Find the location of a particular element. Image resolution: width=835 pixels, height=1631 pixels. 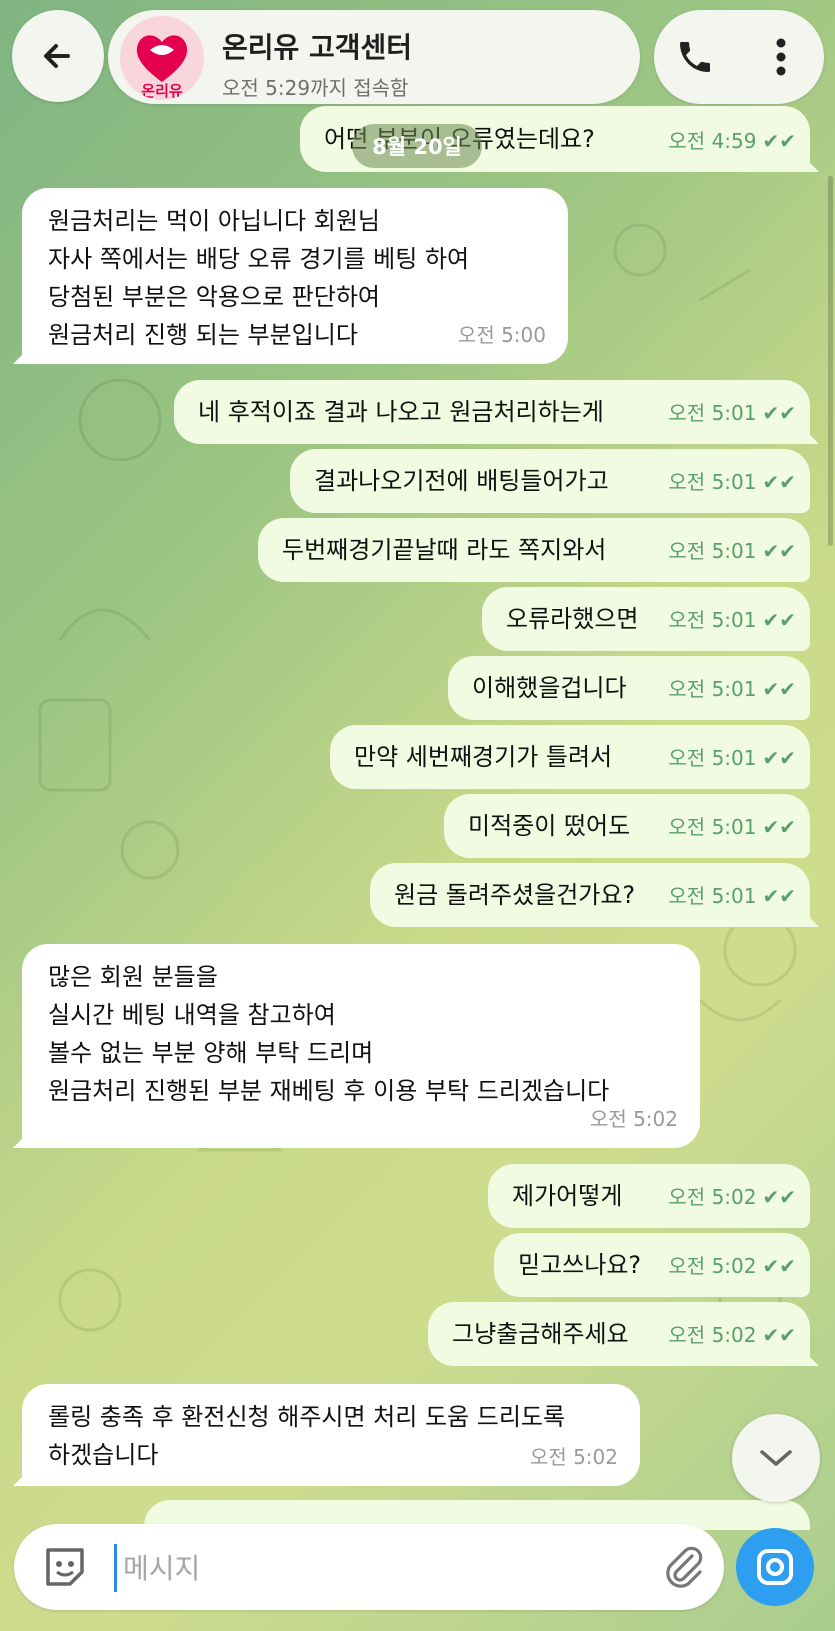

date-chip: 8월 20일 is located at coordinates (417, 146).